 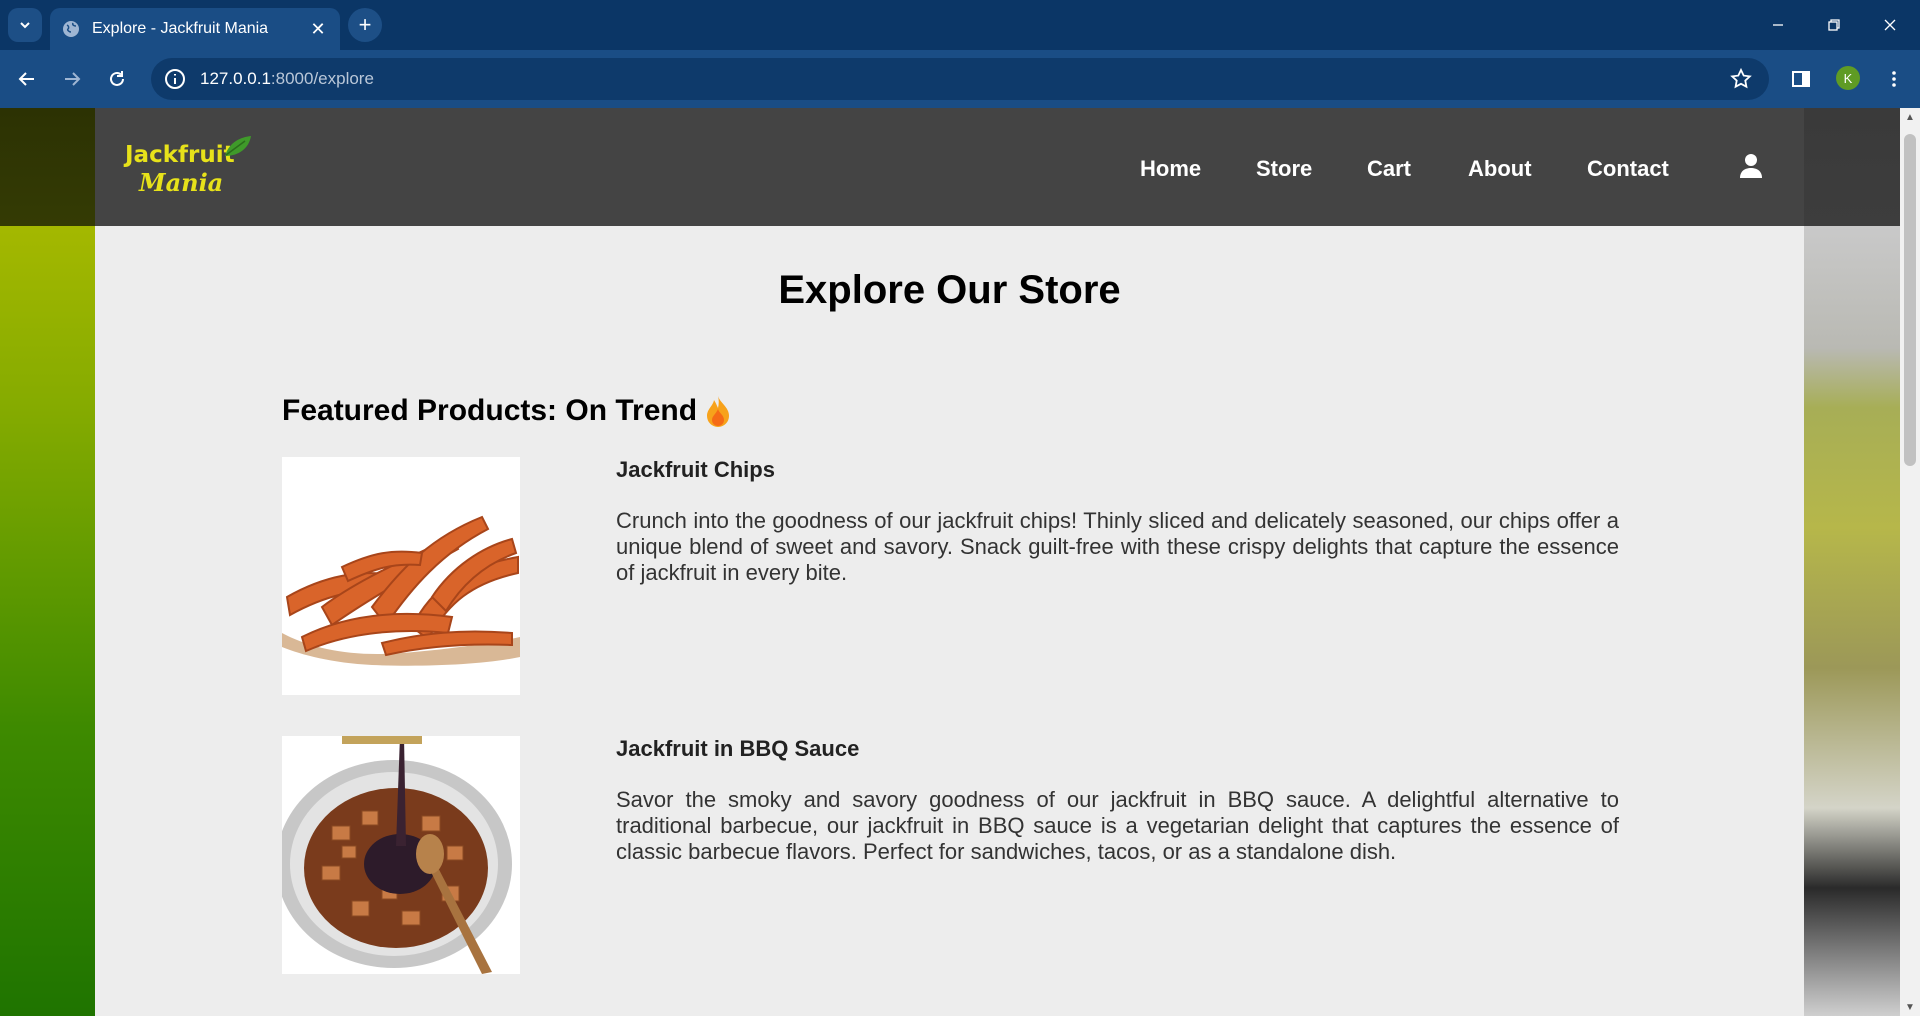 I want to click on menu-button, so click(x=1894, y=79).